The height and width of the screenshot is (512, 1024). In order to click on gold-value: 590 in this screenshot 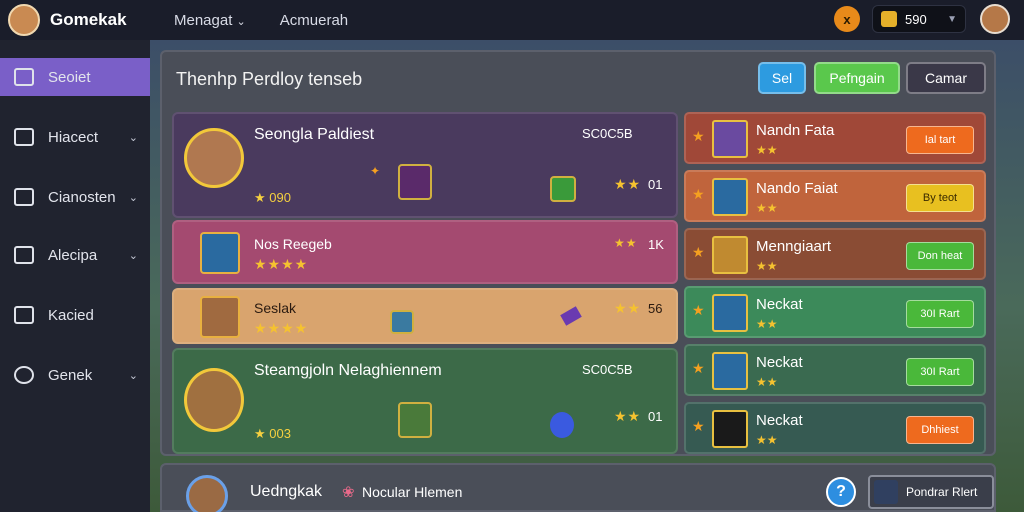, I will do `click(916, 19)`.